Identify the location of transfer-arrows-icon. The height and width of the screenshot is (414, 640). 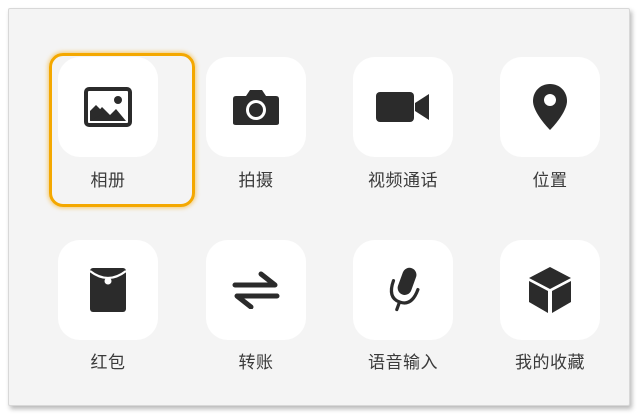
(256, 290).